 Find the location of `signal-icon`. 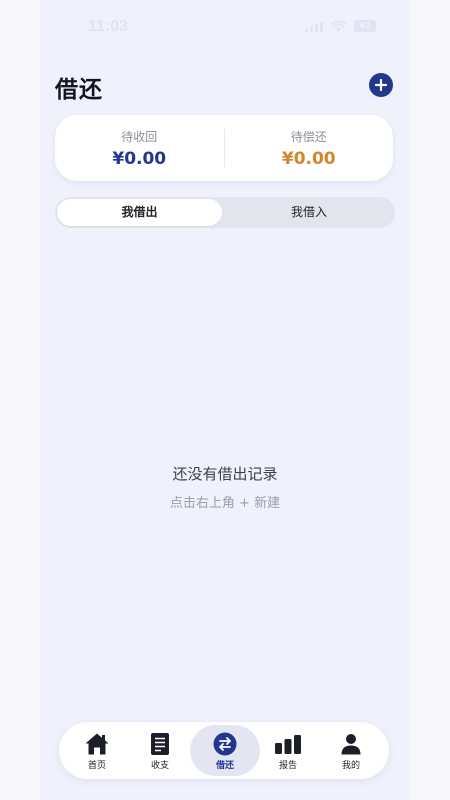

signal-icon is located at coordinates (314, 26).